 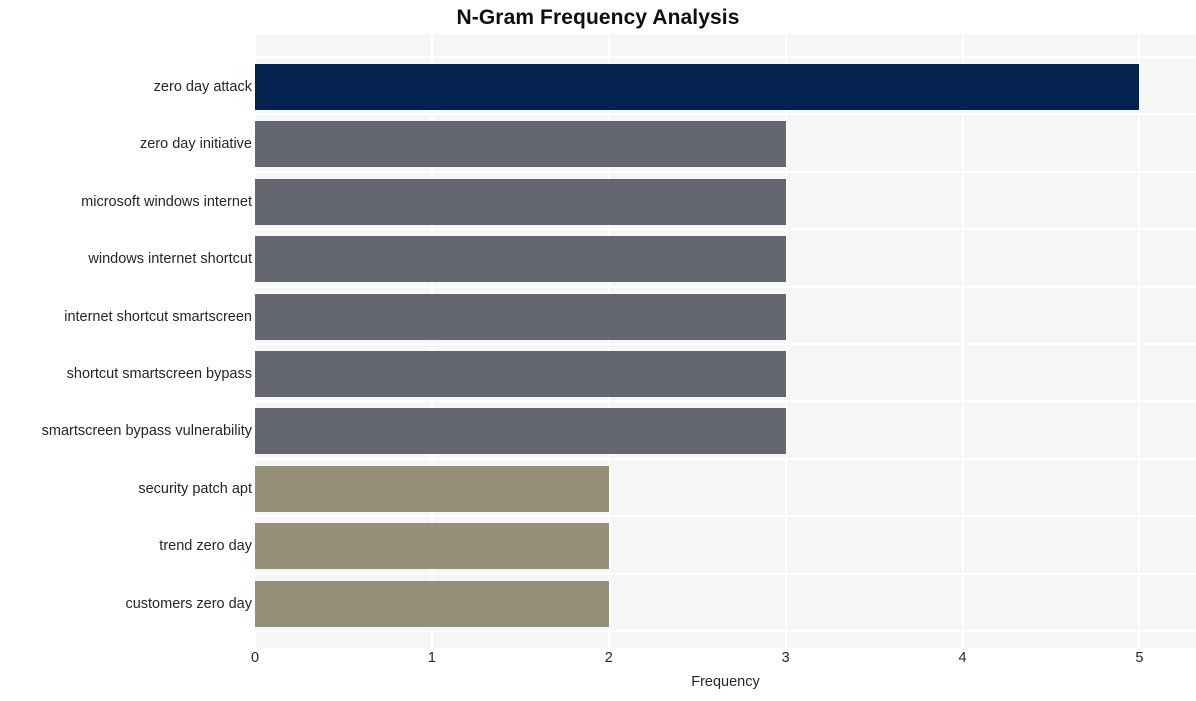 What do you see at coordinates (195, 488) in the screenshot?
I see `y-axis-tick-label: security patch apt` at bounding box center [195, 488].